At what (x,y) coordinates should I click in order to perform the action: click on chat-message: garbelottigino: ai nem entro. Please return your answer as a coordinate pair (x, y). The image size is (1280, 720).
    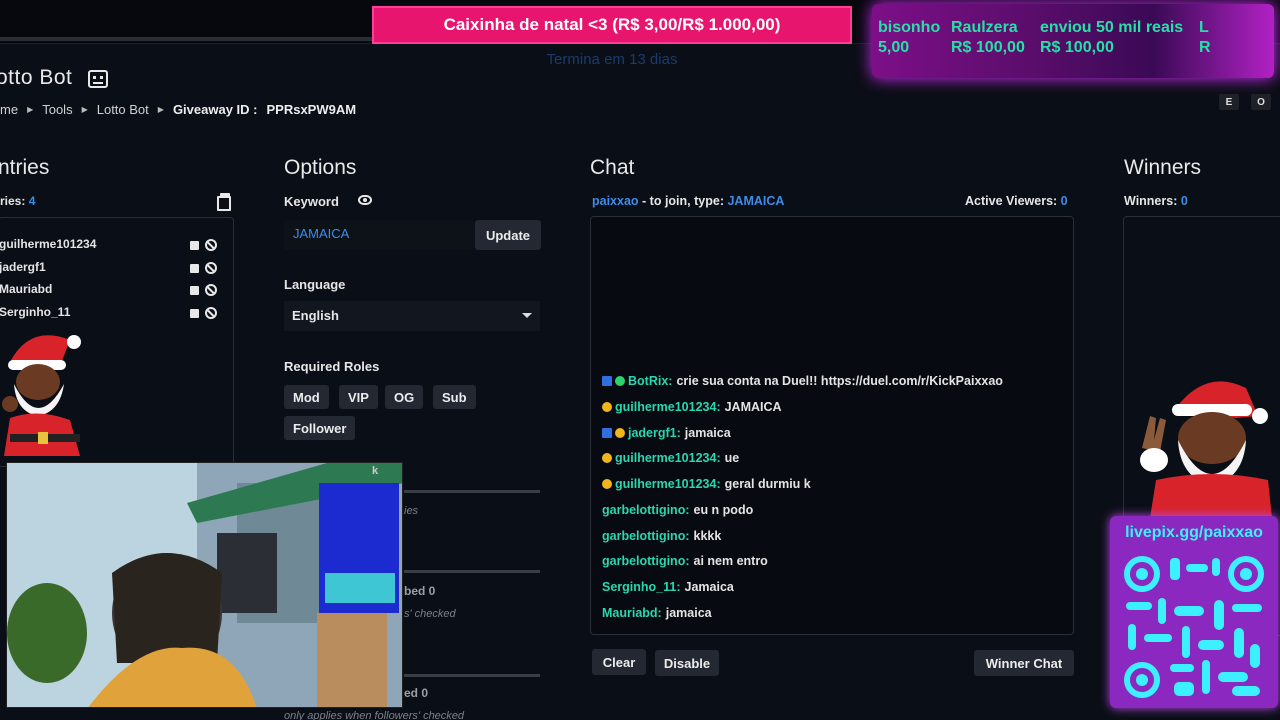
    Looking at the image, I should click on (685, 561).